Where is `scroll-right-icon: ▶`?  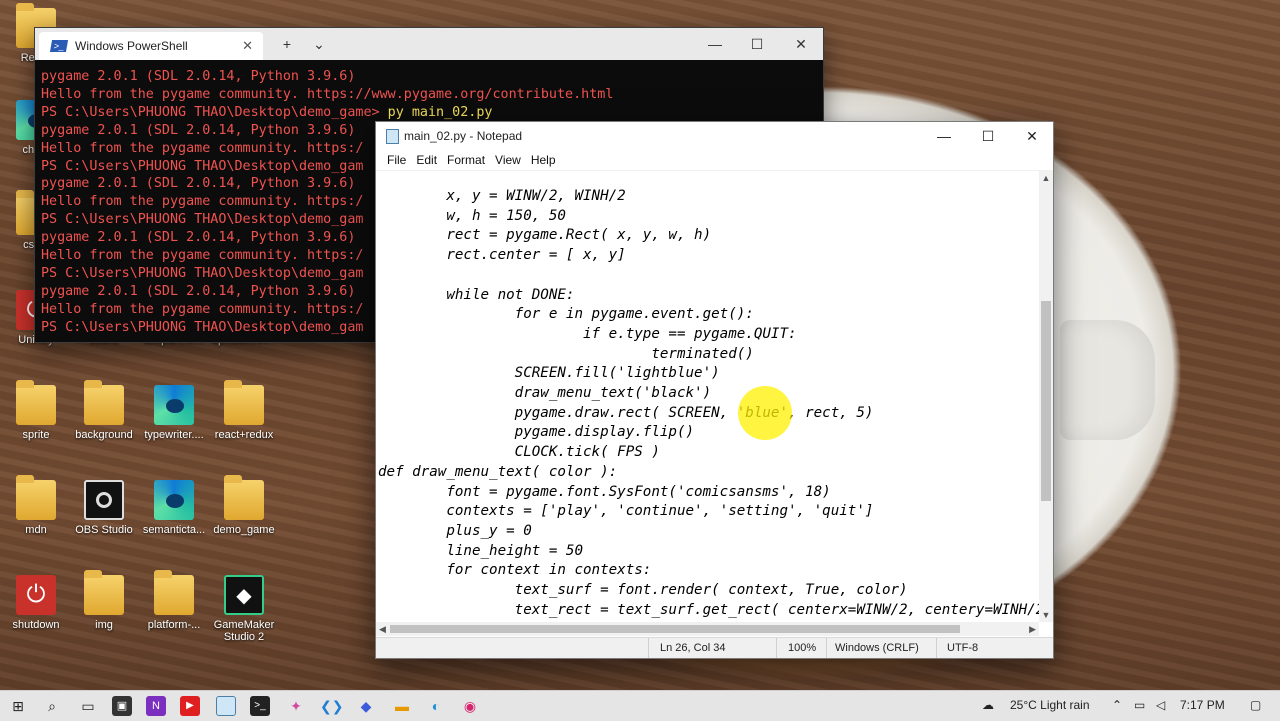 scroll-right-icon: ▶ is located at coordinates (1032, 629).